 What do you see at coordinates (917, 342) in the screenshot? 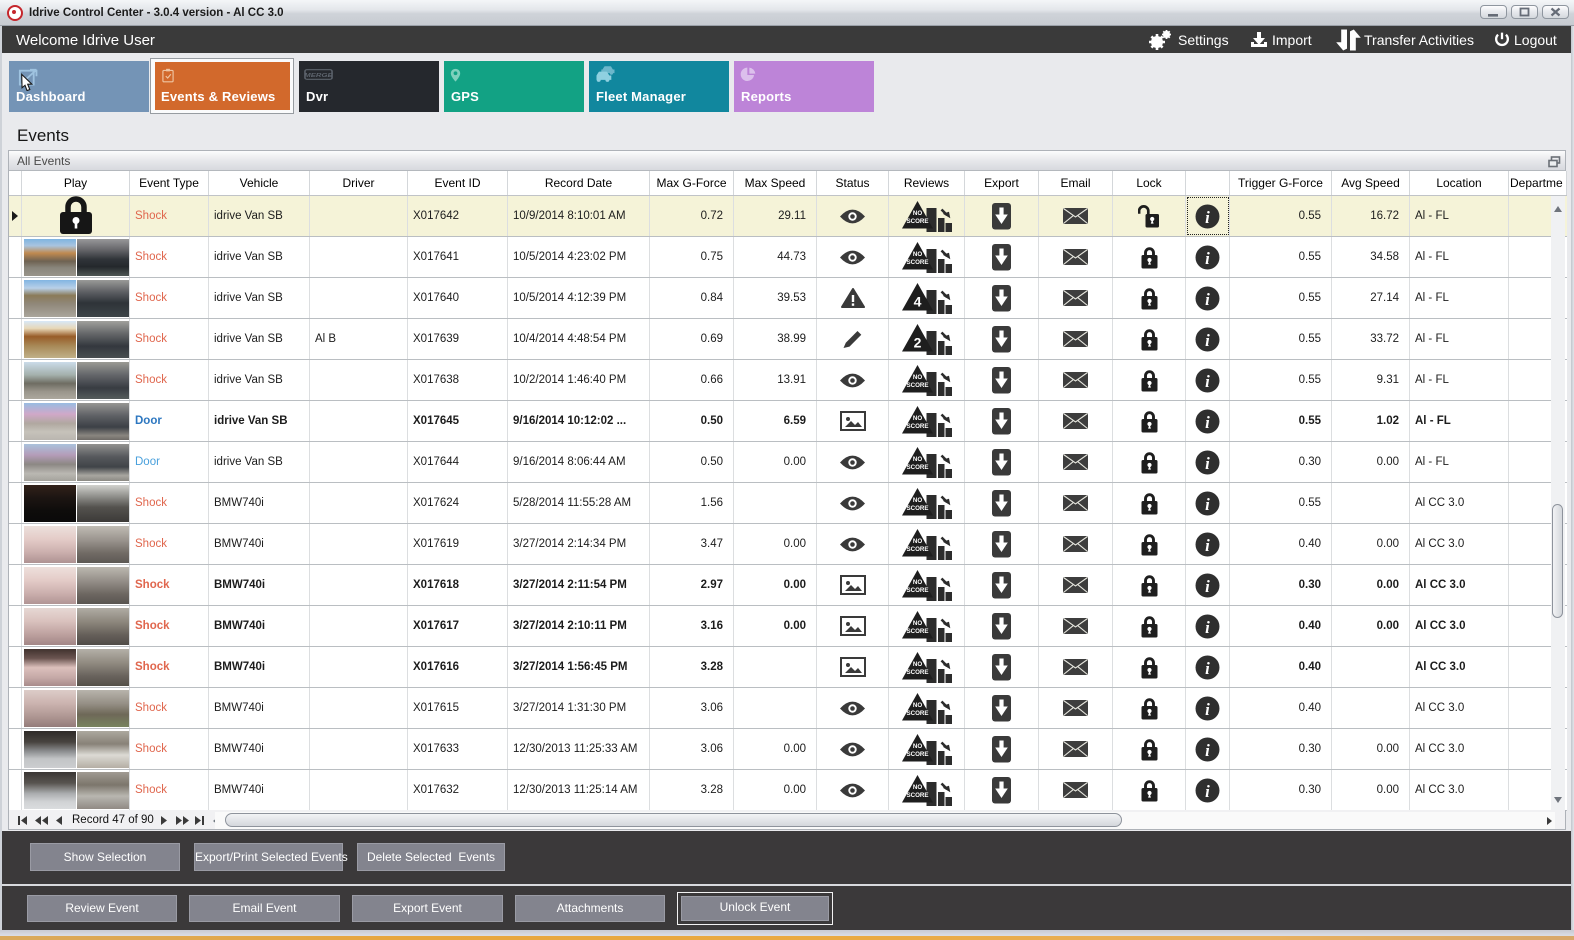
I see `svg-text: 2` at bounding box center [917, 342].